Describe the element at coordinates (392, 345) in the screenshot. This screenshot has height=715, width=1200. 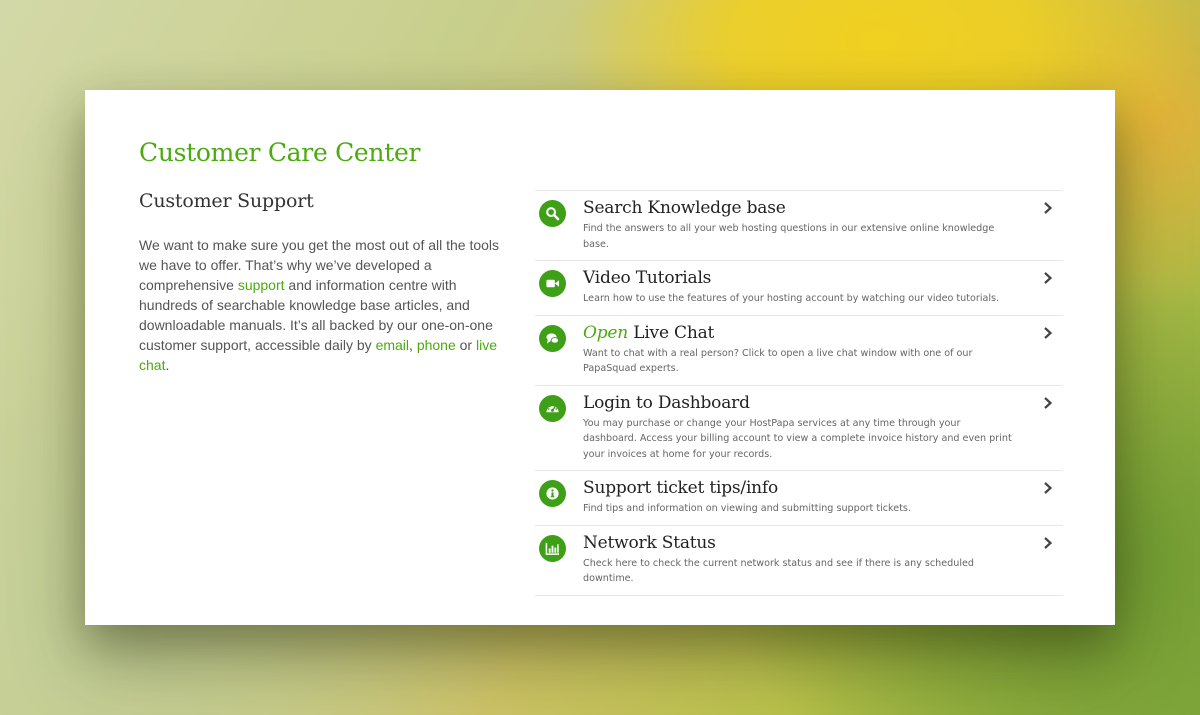
I see `email-link: email` at that location.